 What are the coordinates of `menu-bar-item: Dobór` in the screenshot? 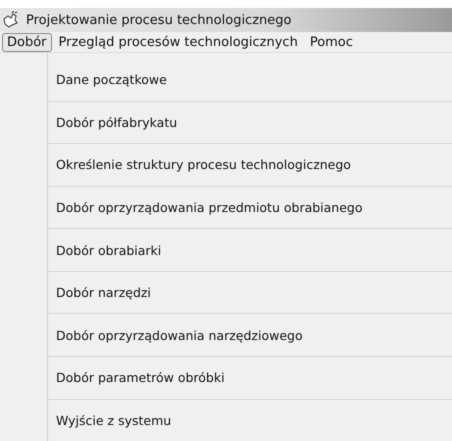 It's located at (27, 42).